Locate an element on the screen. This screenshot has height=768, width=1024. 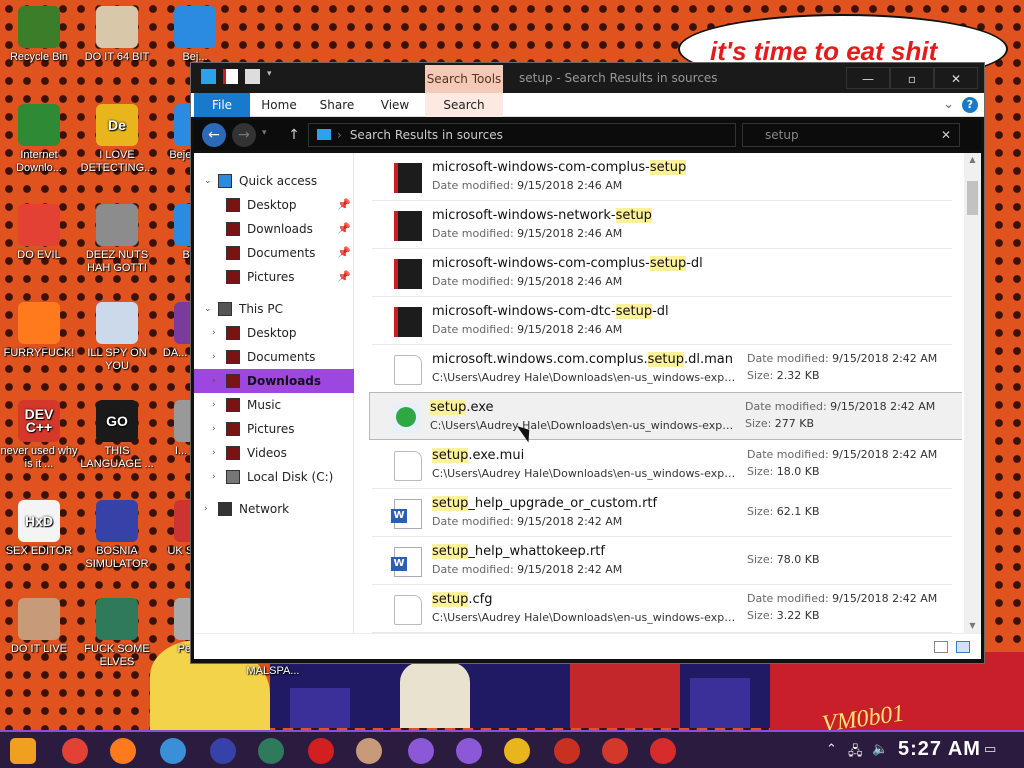
help-icon: ? is located at coordinates (970, 105).